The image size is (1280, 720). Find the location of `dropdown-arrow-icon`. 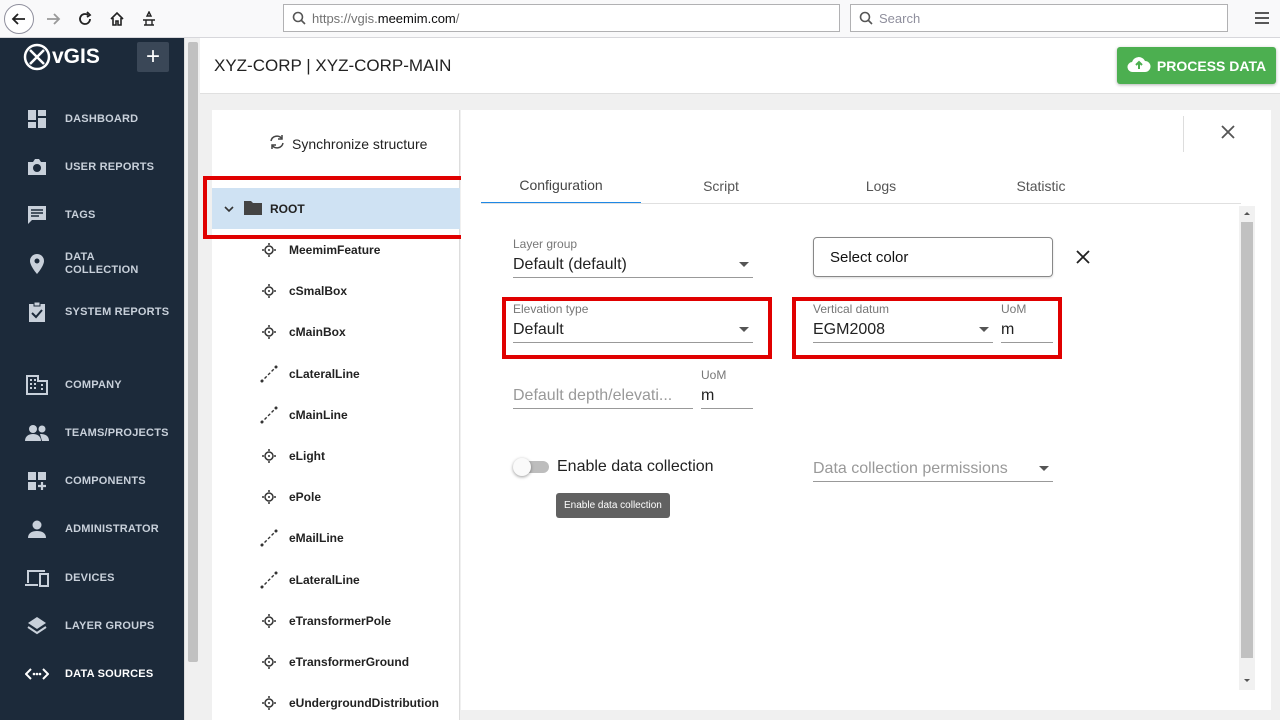

dropdown-arrow-icon is located at coordinates (1044, 468).